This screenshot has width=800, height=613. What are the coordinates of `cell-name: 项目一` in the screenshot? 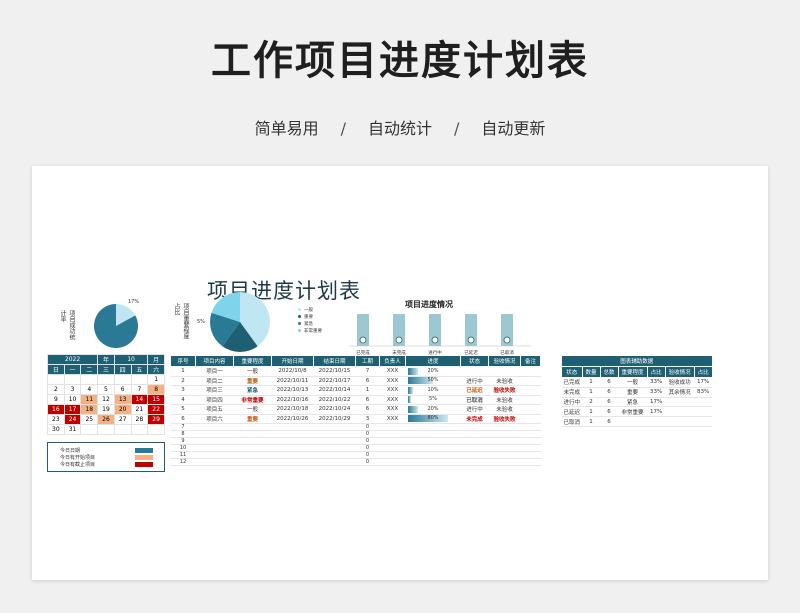 It's located at (214, 371).